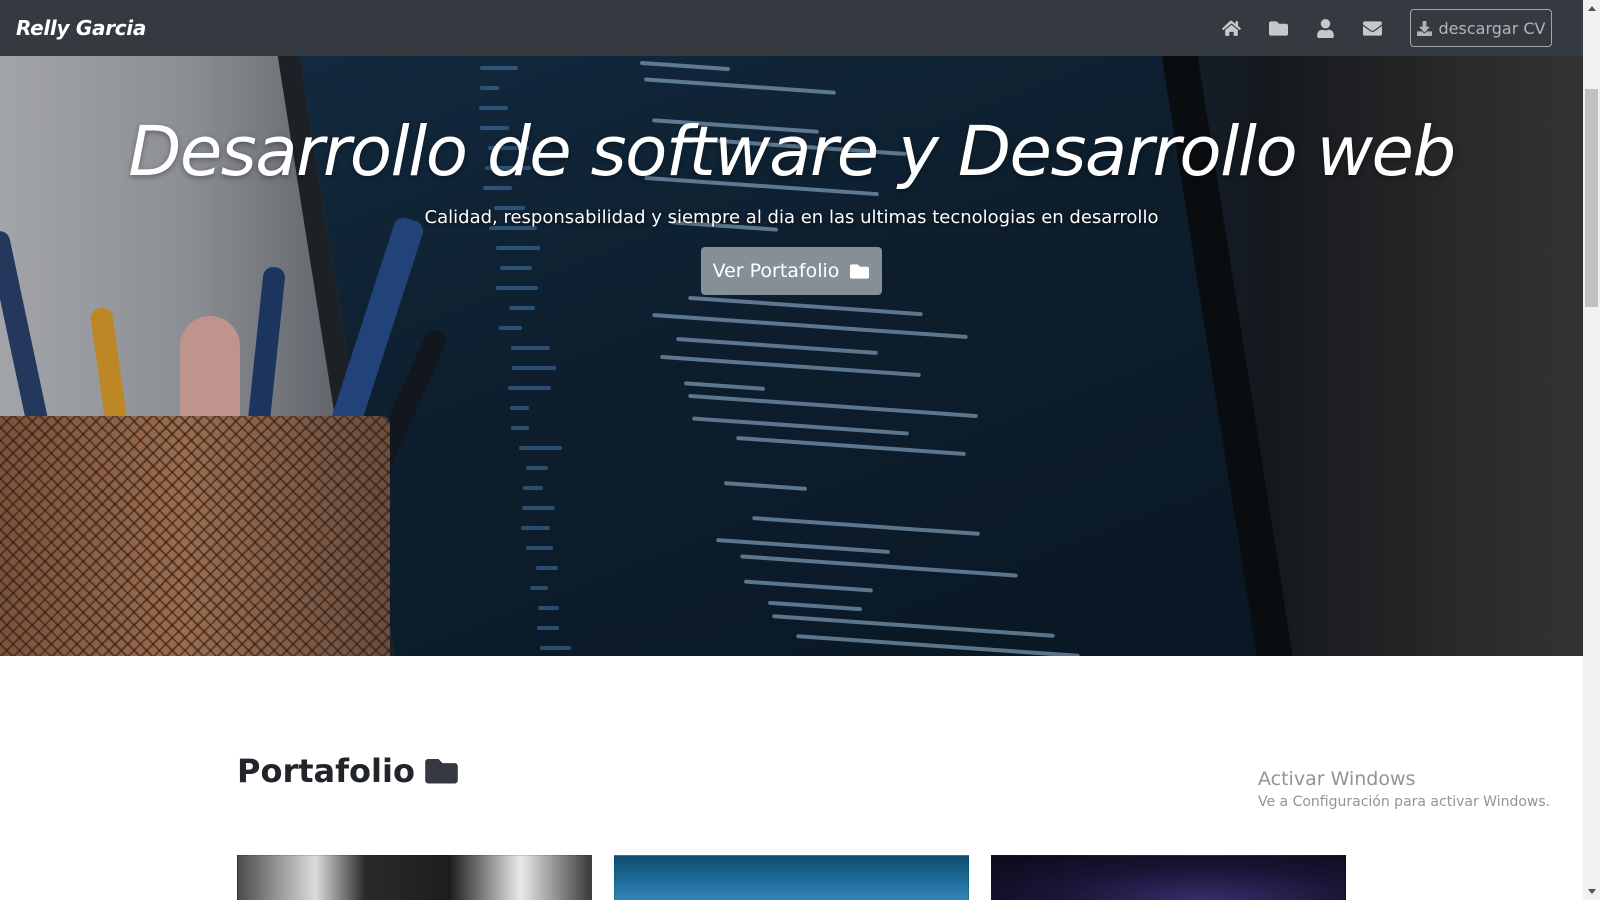 The image size is (1600, 900). I want to click on hero-title: Desarrollo de software y Desarrollo web, so click(792, 152).